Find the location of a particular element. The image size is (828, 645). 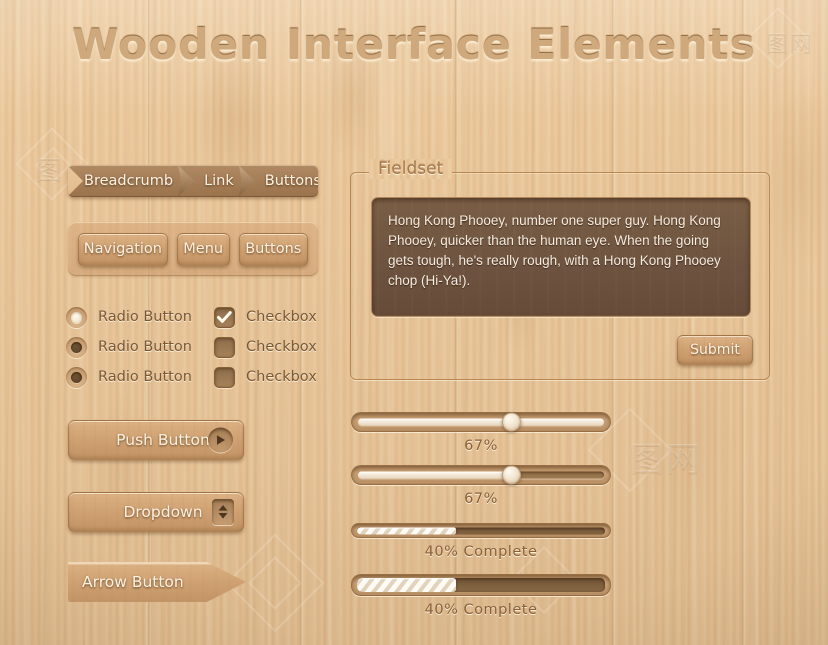

push-button-label: Push Button is located at coordinates (163, 440).